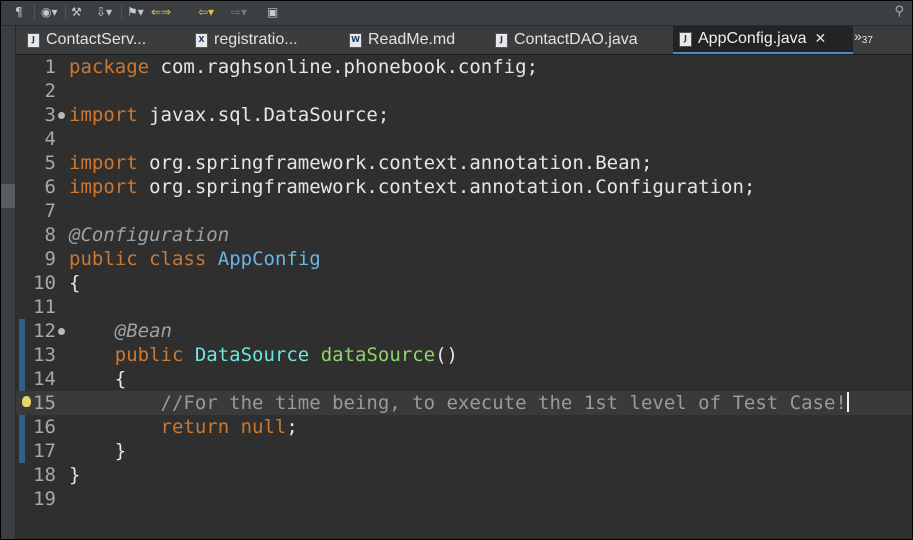 This screenshot has width=913, height=540. Describe the element at coordinates (446, 355) in the screenshot. I see `code-token: ()` at that location.